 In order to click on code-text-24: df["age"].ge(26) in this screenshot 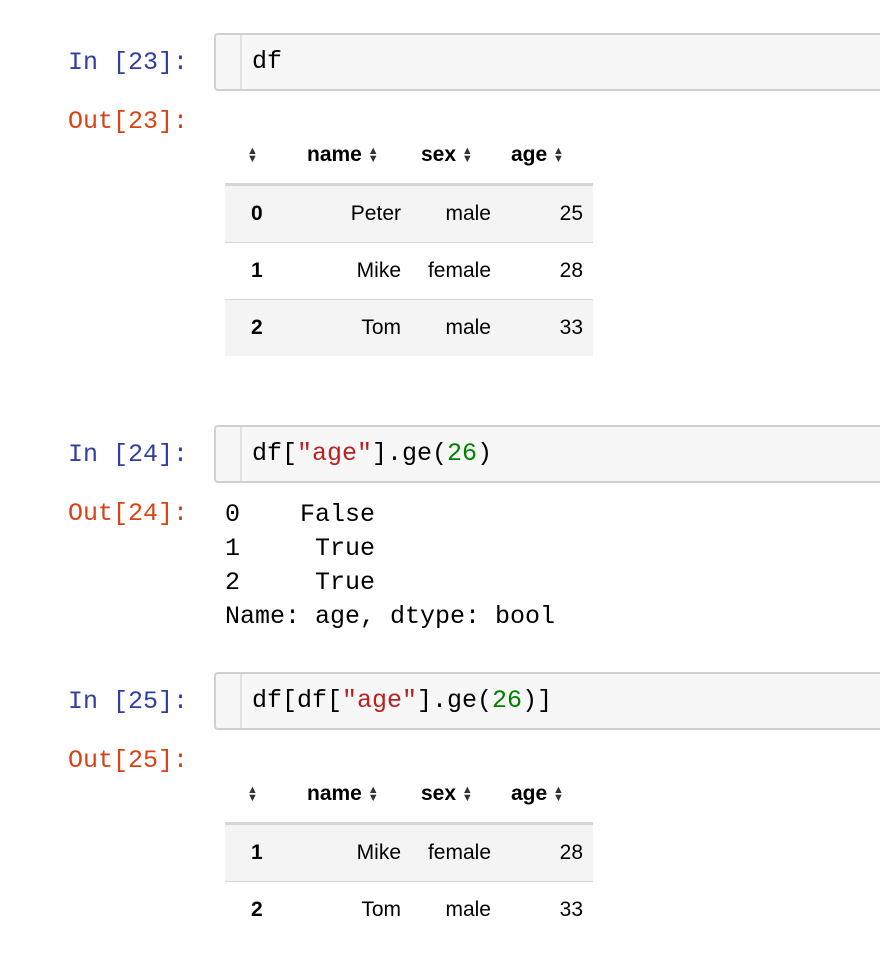, I will do `click(372, 453)`.